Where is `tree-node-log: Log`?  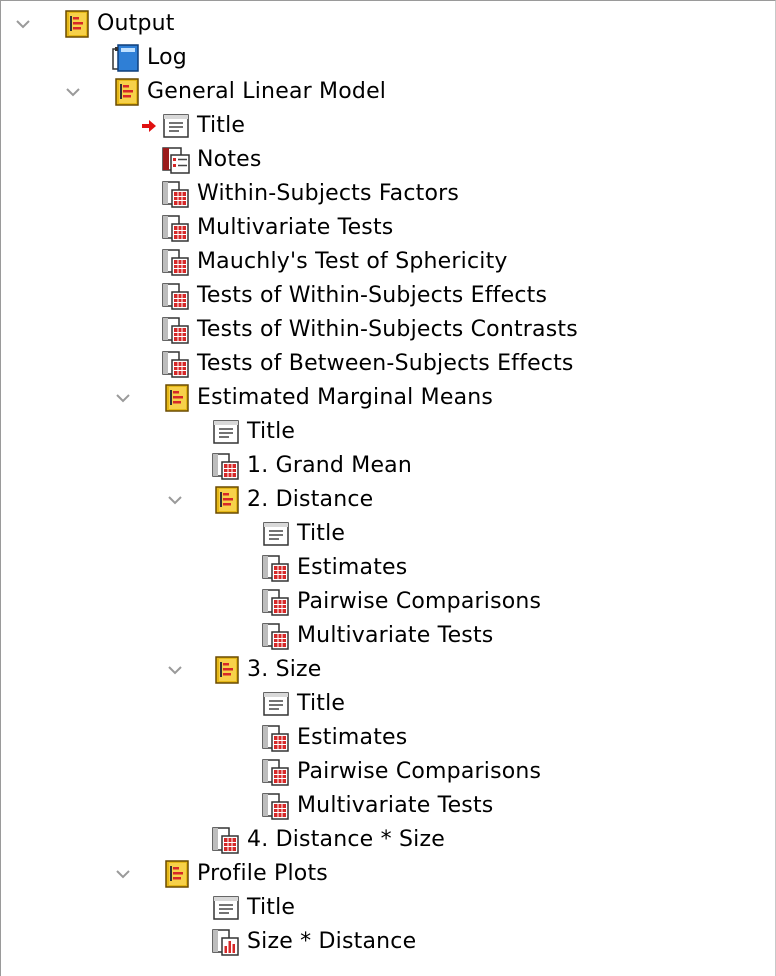 tree-node-log: Log is located at coordinates (148, 58).